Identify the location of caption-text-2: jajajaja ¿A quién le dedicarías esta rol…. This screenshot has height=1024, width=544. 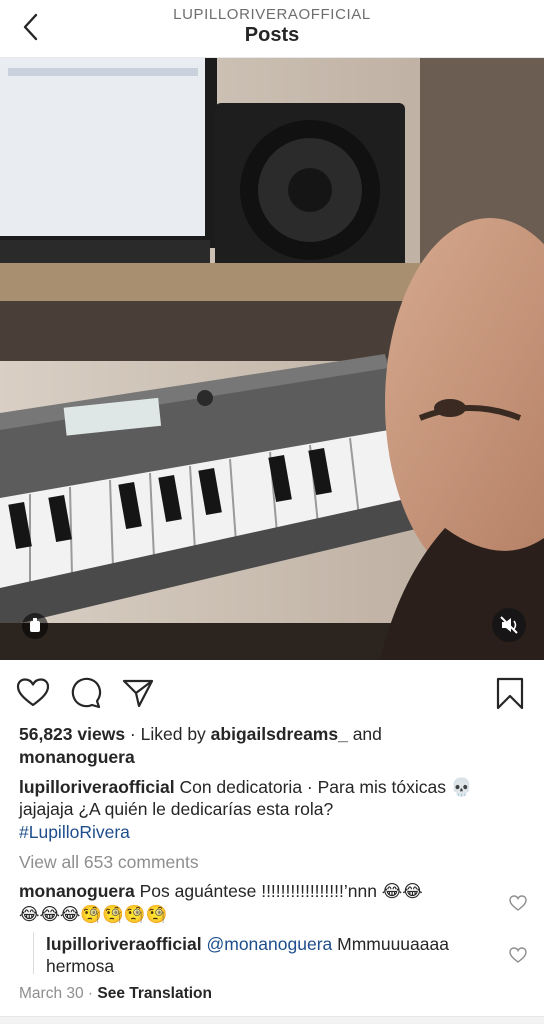
(176, 809).